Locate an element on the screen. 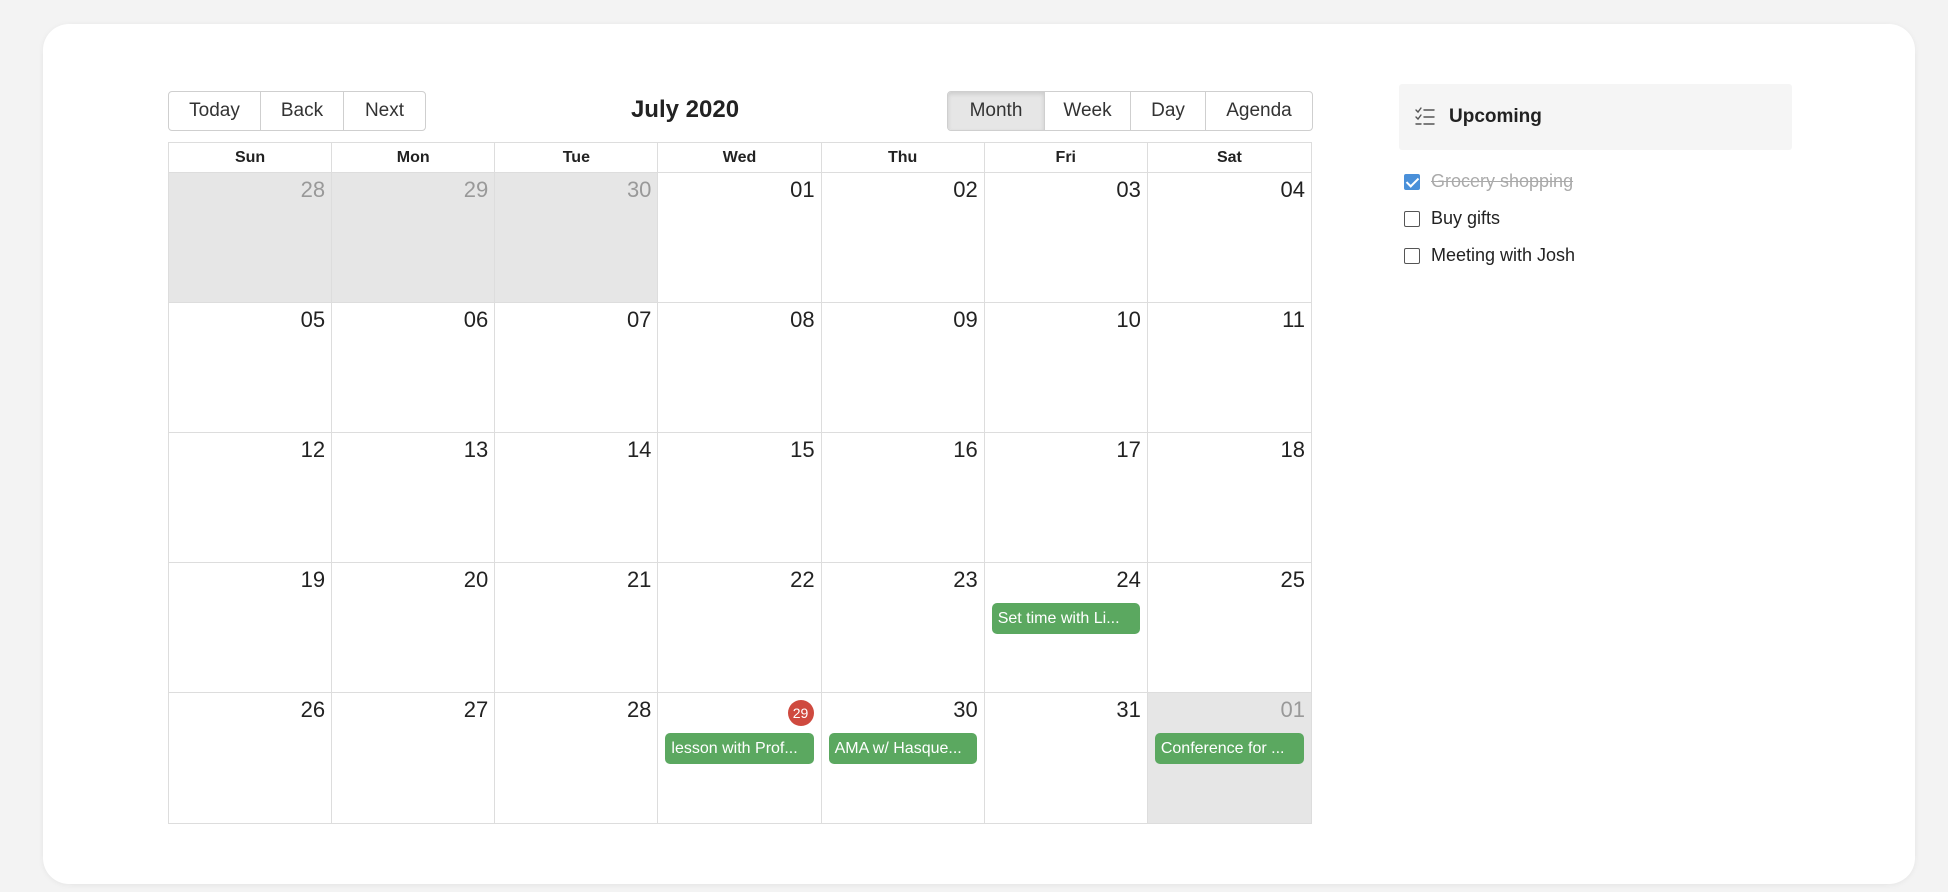 The image size is (1948, 892). day-cell: 29 is located at coordinates (414, 237).